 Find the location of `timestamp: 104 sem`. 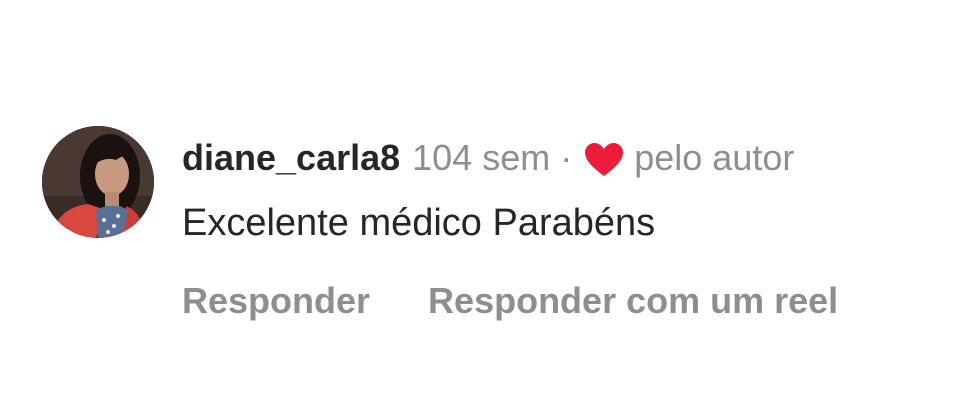

timestamp: 104 sem is located at coordinates (481, 157).